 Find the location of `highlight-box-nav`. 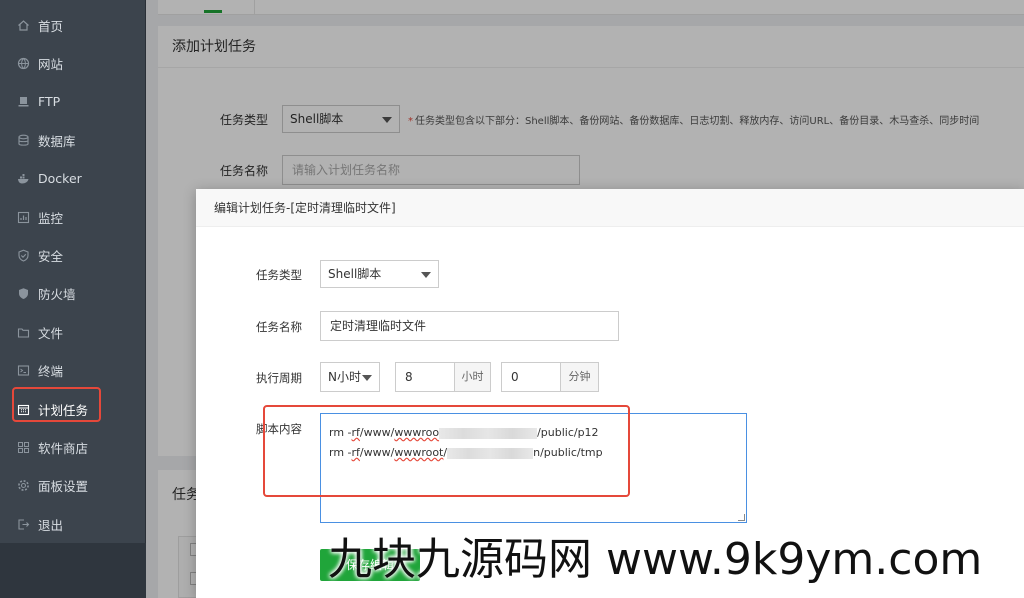

highlight-box-nav is located at coordinates (56, 404).